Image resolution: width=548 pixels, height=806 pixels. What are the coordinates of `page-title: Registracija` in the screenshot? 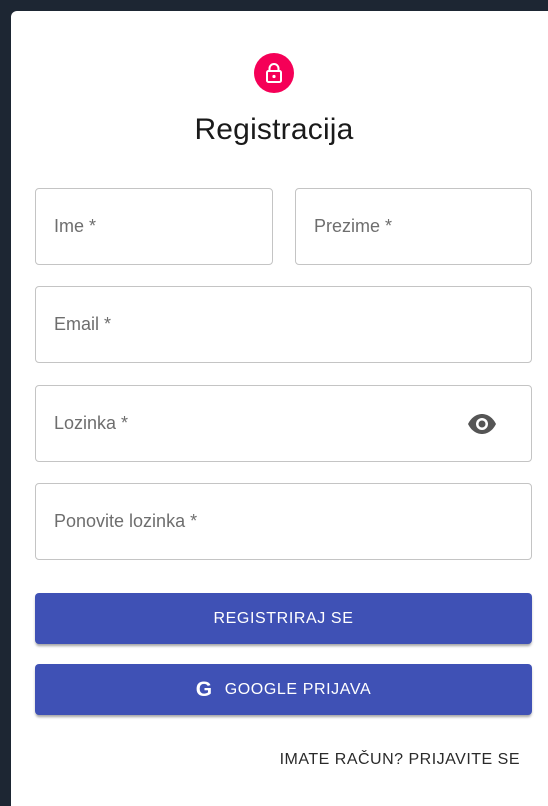 It's located at (274, 129).